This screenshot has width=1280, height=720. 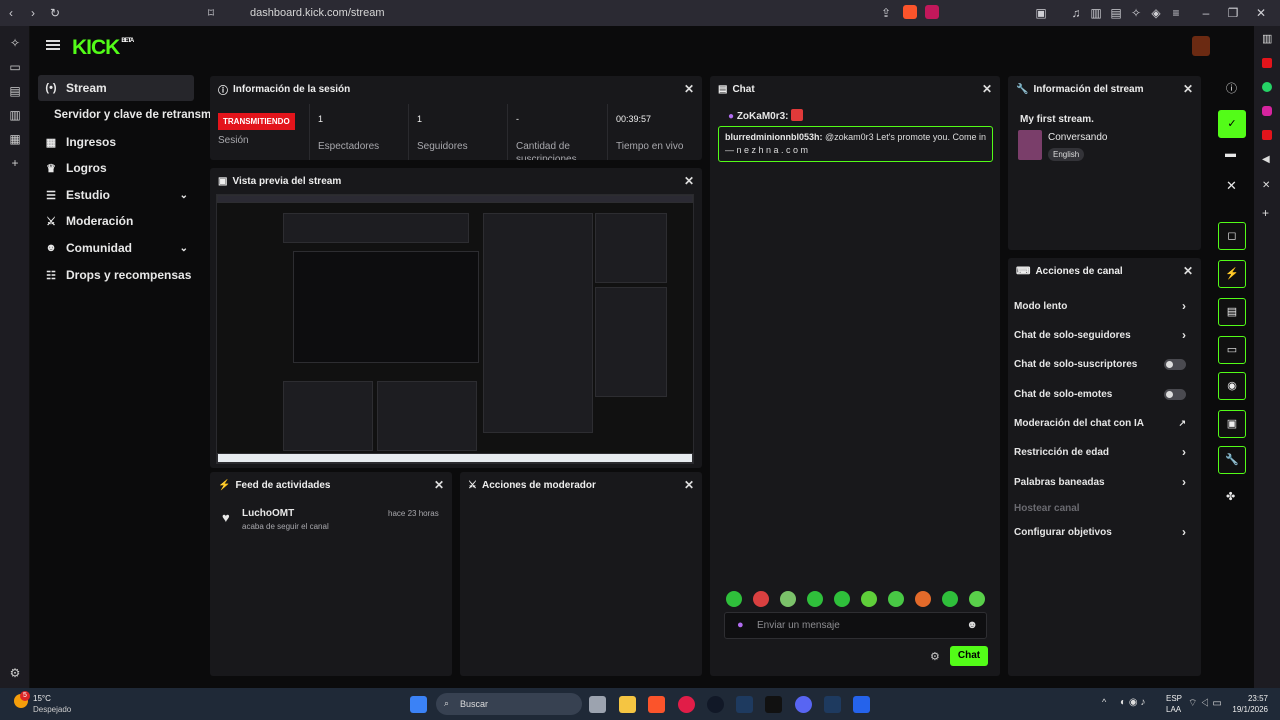 I want to click on clock-date: 19/1/2026, so click(x=1248, y=709).